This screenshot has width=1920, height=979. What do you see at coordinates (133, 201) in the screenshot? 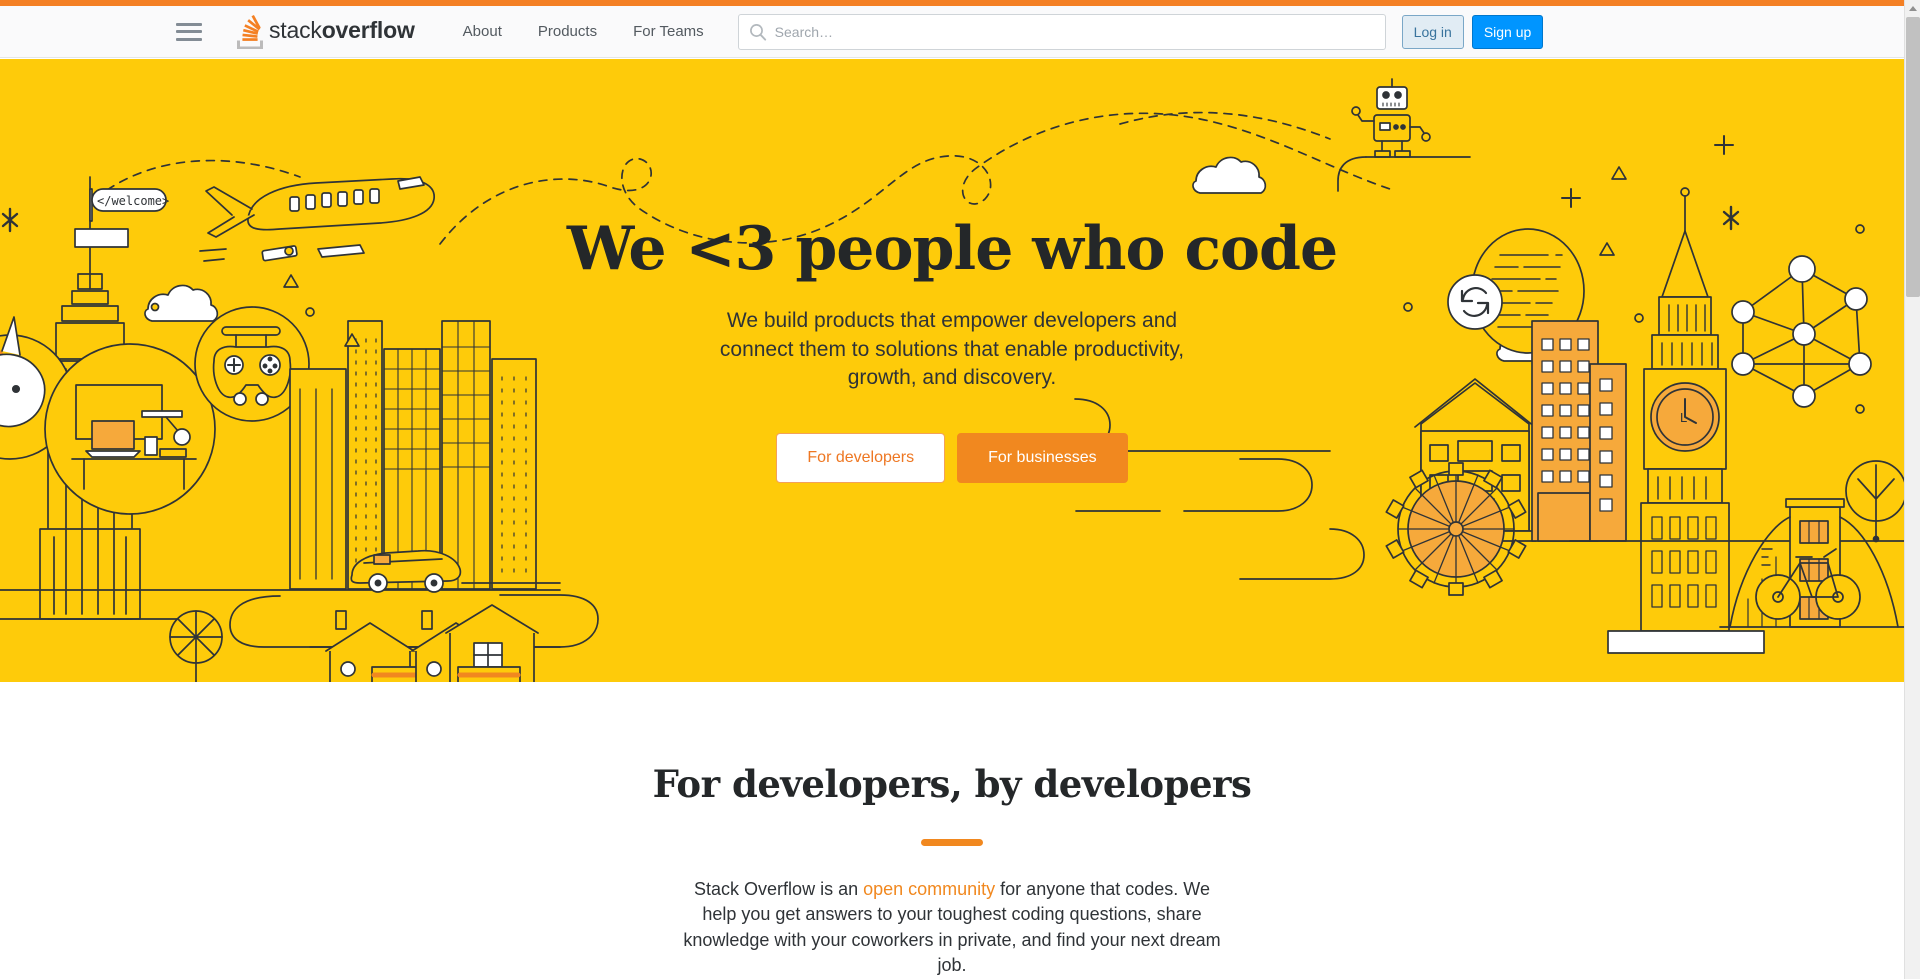
I see `welcome-flag-label: </welcome>` at bounding box center [133, 201].